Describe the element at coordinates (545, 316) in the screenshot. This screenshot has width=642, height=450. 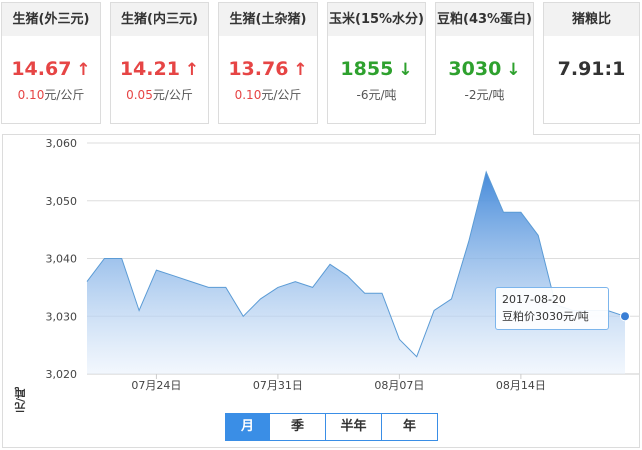
I see `tooltip-value: 豆粕价3030元/吨` at that location.